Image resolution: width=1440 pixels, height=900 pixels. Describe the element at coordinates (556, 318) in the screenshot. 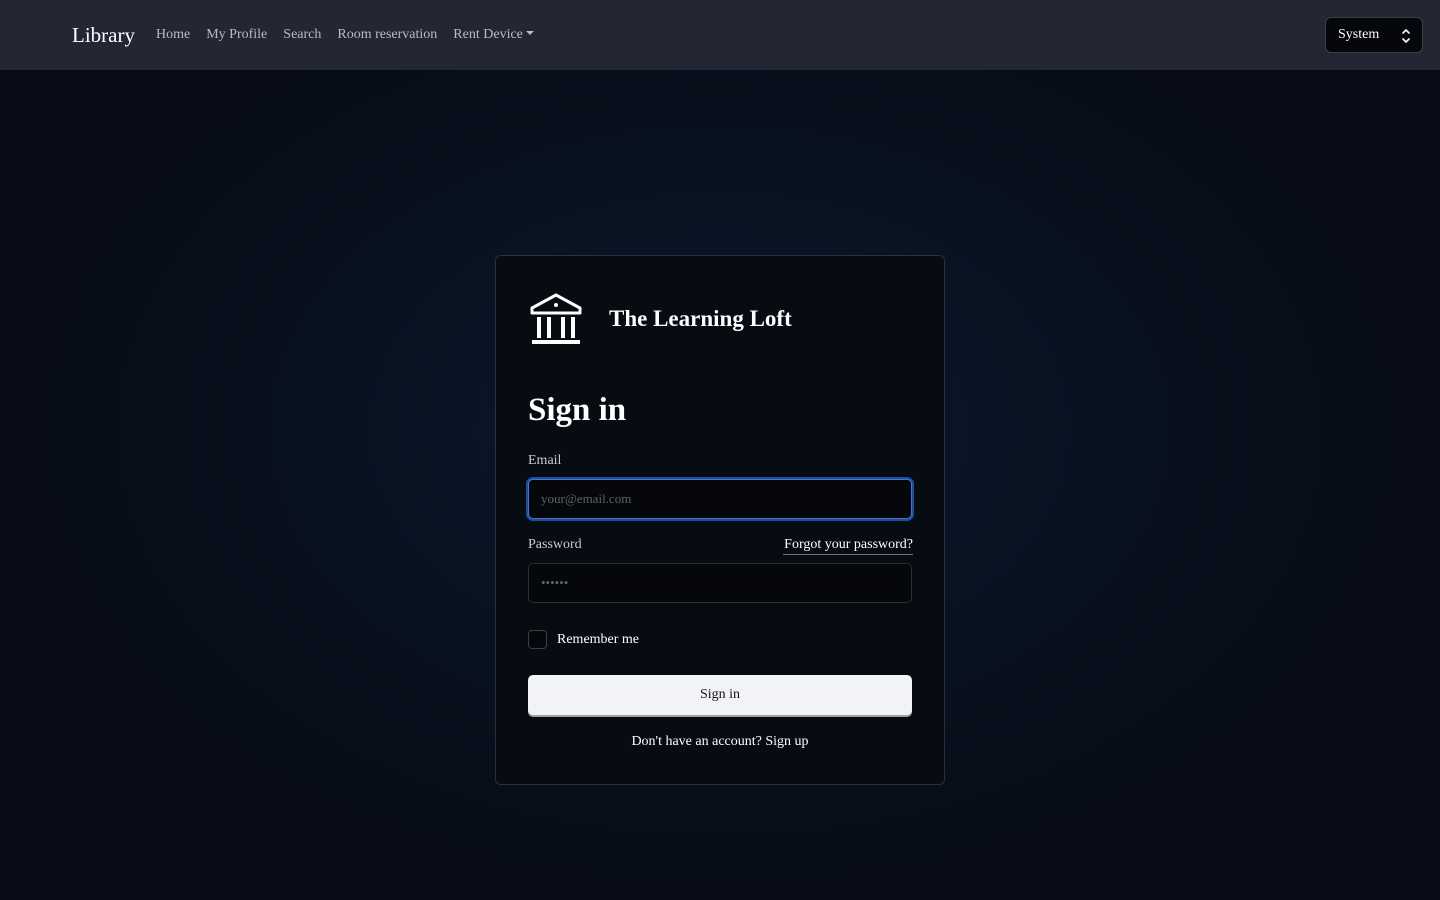

I see `bank-building-icon` at that location.